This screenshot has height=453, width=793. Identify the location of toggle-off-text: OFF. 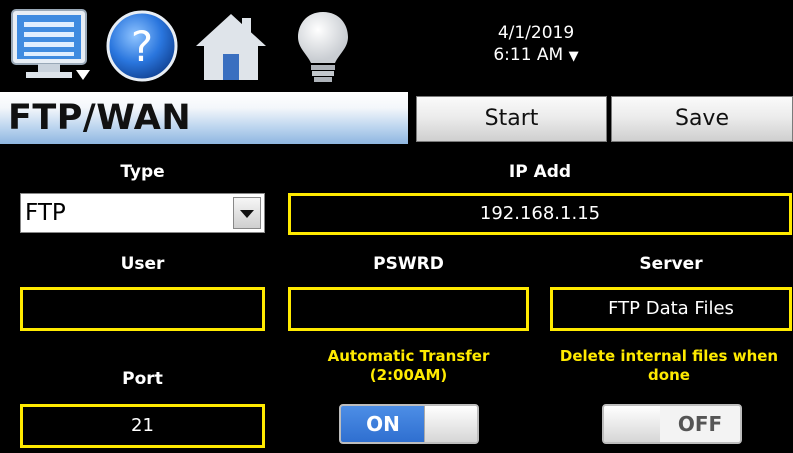
(700, 424).